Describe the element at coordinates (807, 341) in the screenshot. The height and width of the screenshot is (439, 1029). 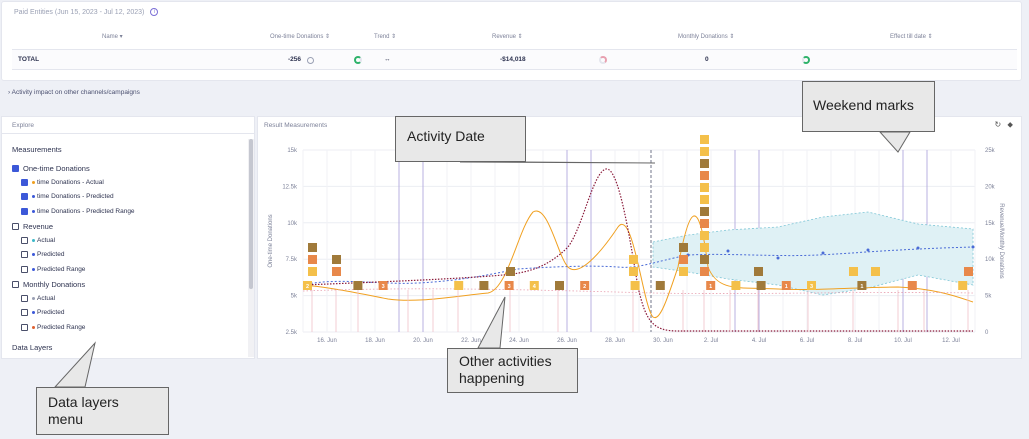
I see `x-tick-label: 6. Jul` at that location.